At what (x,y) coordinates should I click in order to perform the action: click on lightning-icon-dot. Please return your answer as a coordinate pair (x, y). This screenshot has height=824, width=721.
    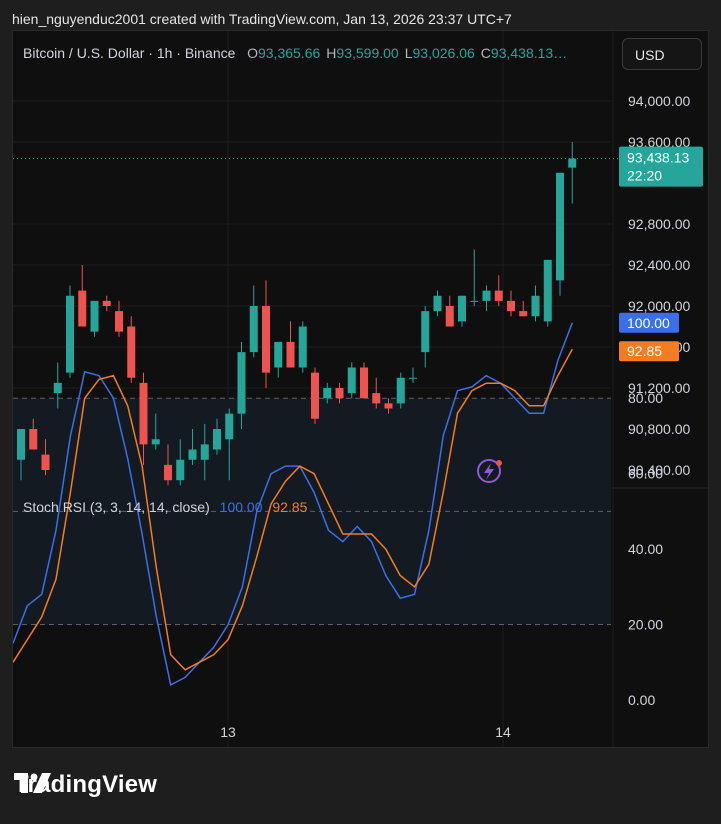
    Looking at the image, I should click on (499, 463).